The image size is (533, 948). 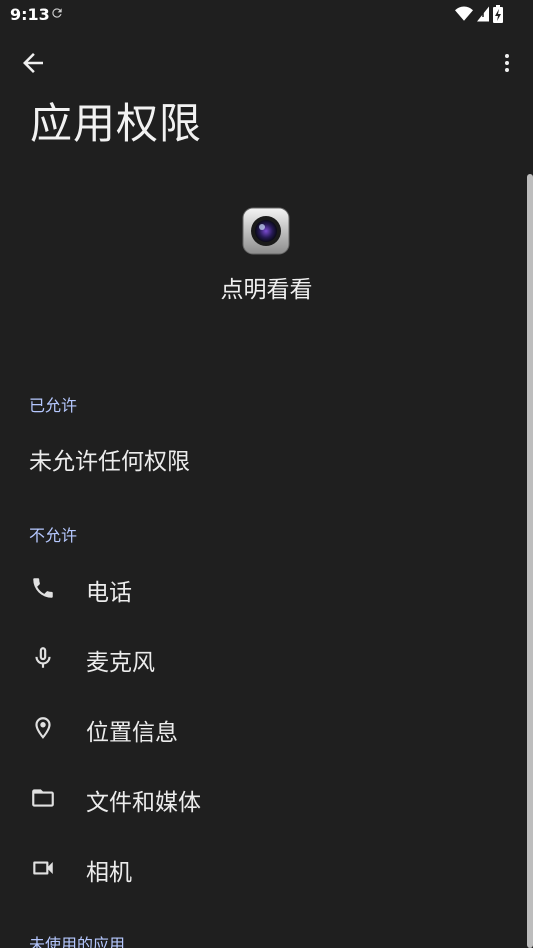 I want to click on permission-row-microphone: 麦克风, so click(x=260, y=658).